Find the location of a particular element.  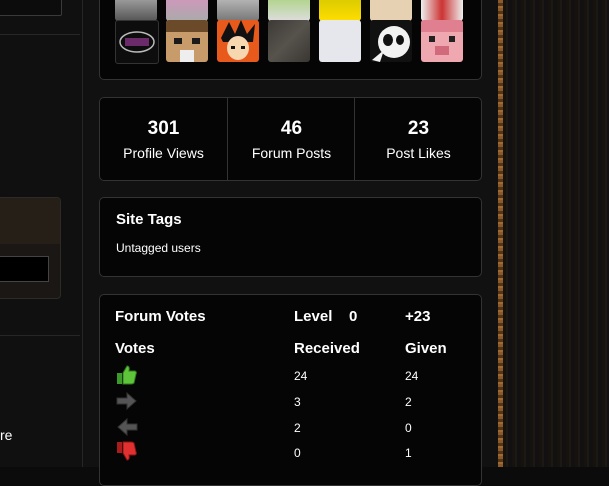

given-count: 0 is located at coordinates (408, 428).